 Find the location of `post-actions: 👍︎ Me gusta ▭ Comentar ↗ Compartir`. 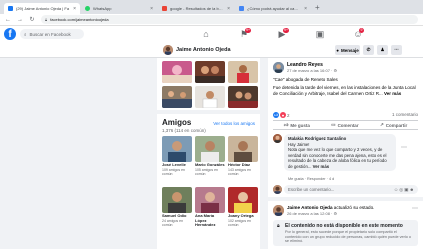

post-actions: 👍︎ Me gusta ▭ Comentar ↗ Compartir is located at coordinates (345, 125).